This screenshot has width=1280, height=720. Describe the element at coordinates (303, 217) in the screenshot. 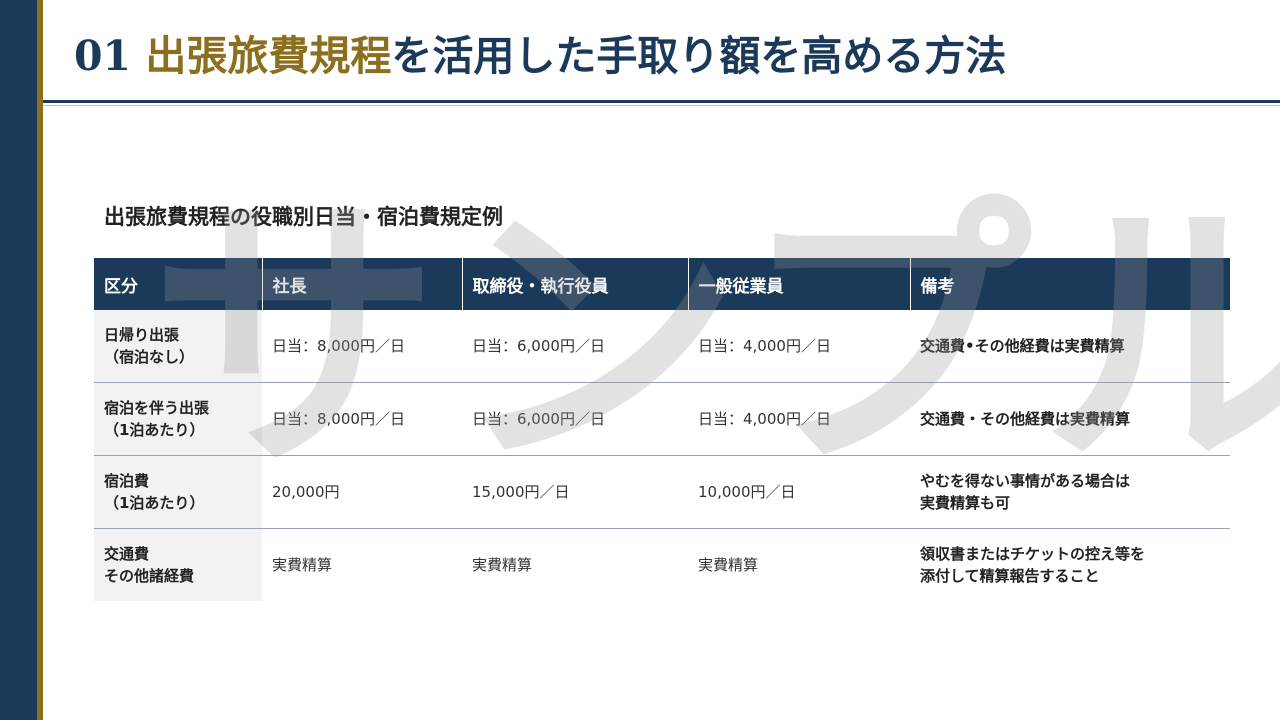

I see `section-subtitle: 出張旅費規程の役職別日当・宿泊費規定例` at that location.